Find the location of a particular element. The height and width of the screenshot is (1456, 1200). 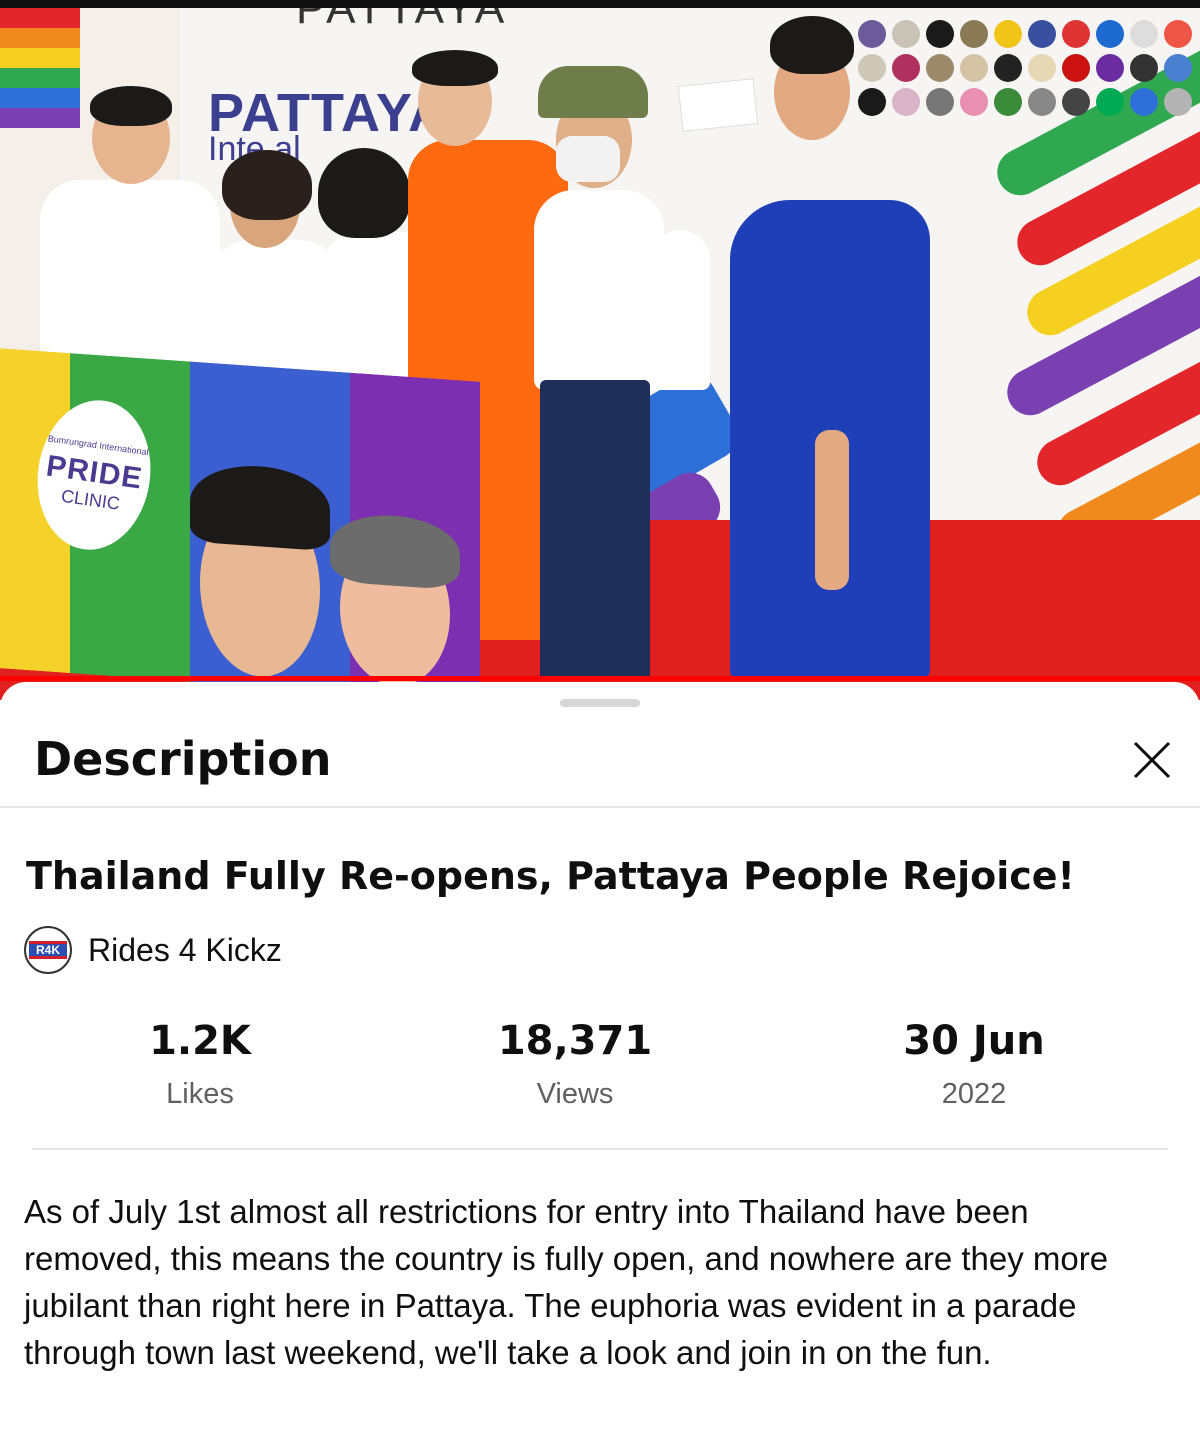

video-progress-bar is located at coordinates (600, 678).